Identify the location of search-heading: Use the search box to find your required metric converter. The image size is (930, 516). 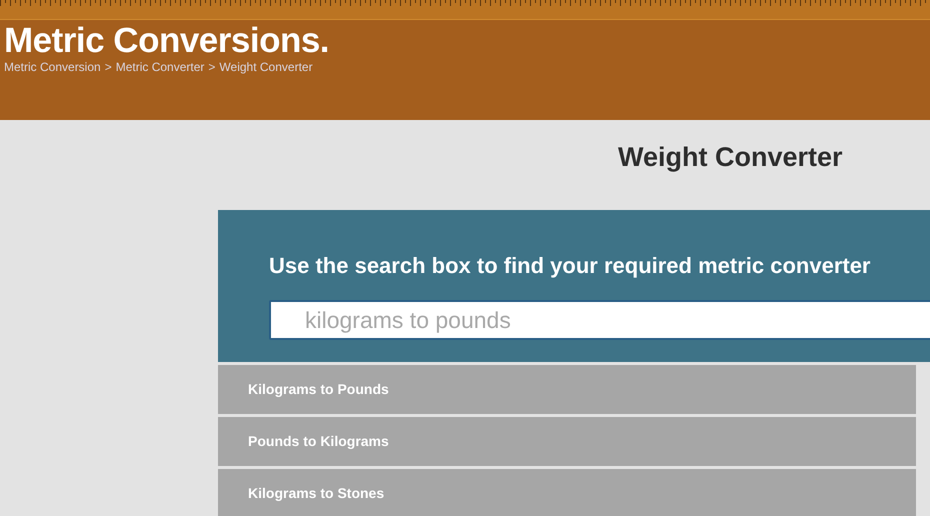
(570, 266).